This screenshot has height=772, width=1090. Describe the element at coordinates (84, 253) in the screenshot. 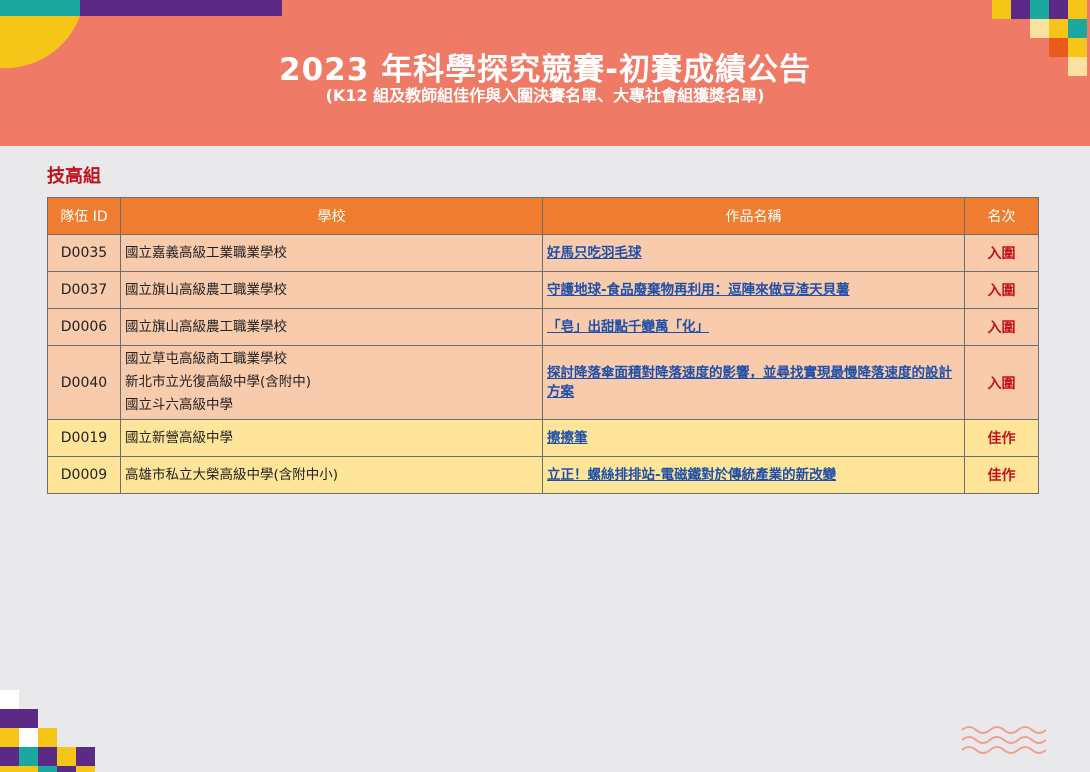

I see `team-id: D0035` at that location.